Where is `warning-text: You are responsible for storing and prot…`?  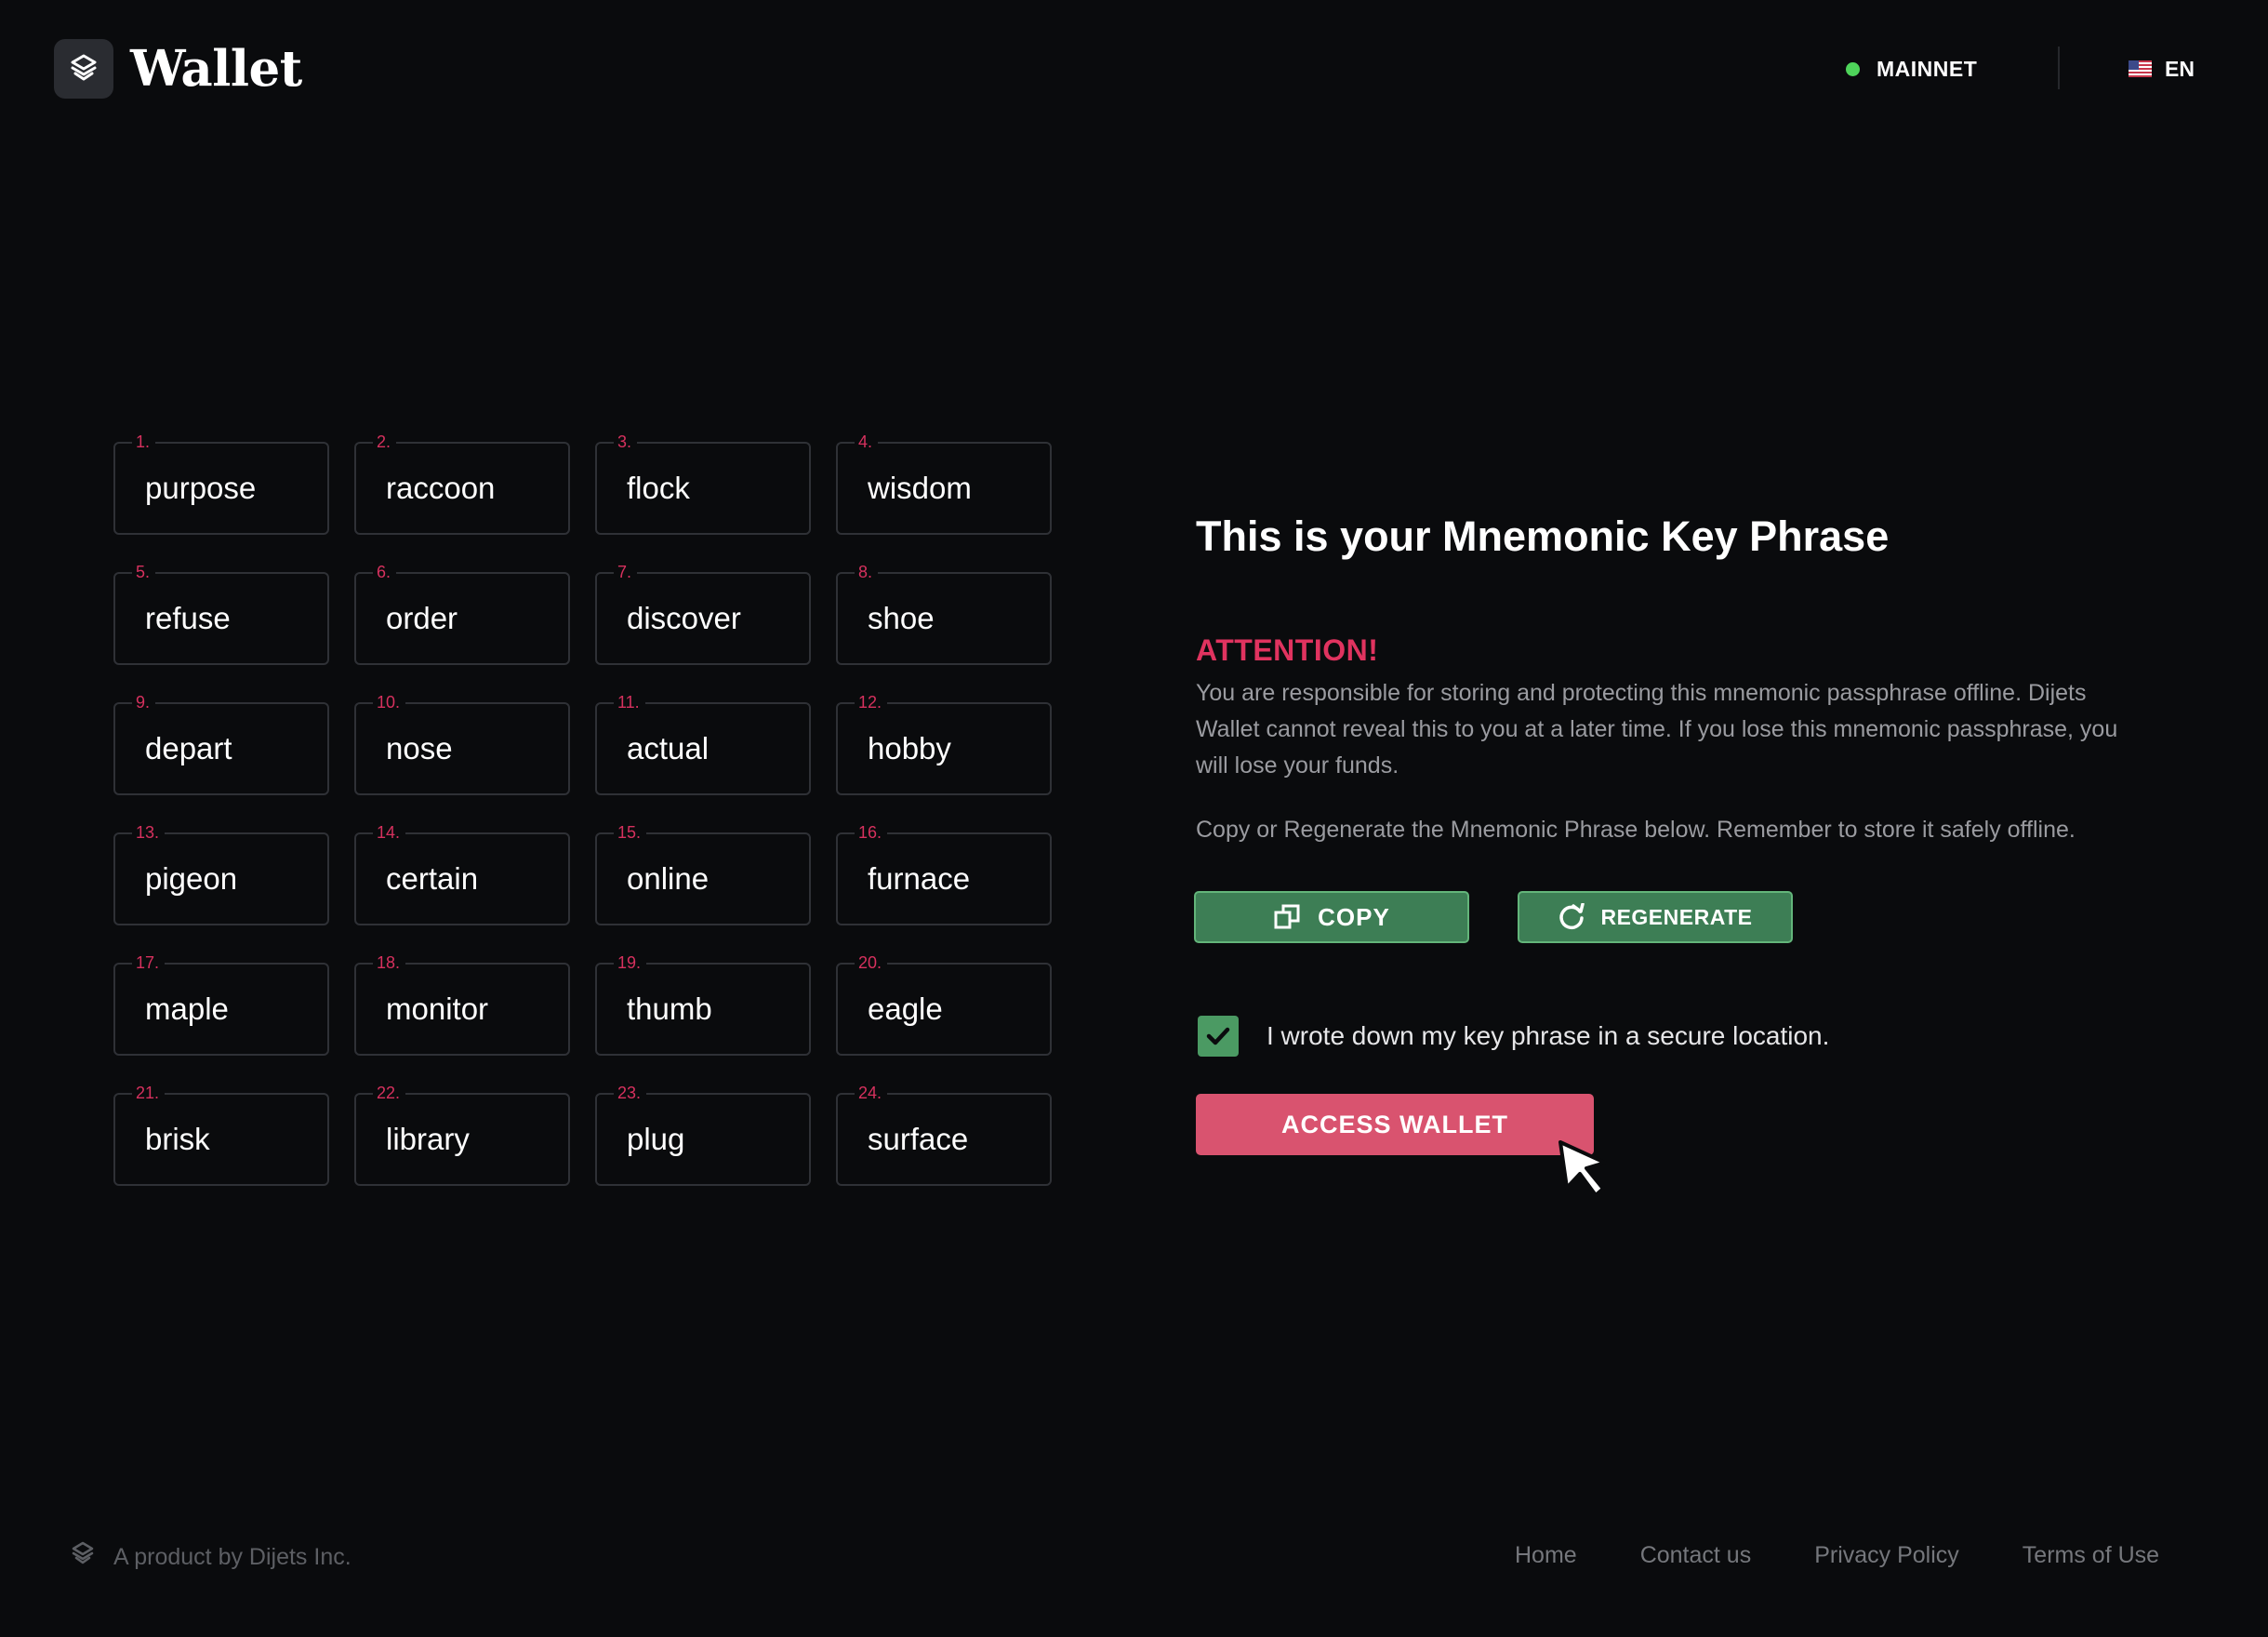 warning-text: You are responsible for storing and prot… is located at coordinates (1657, 729).